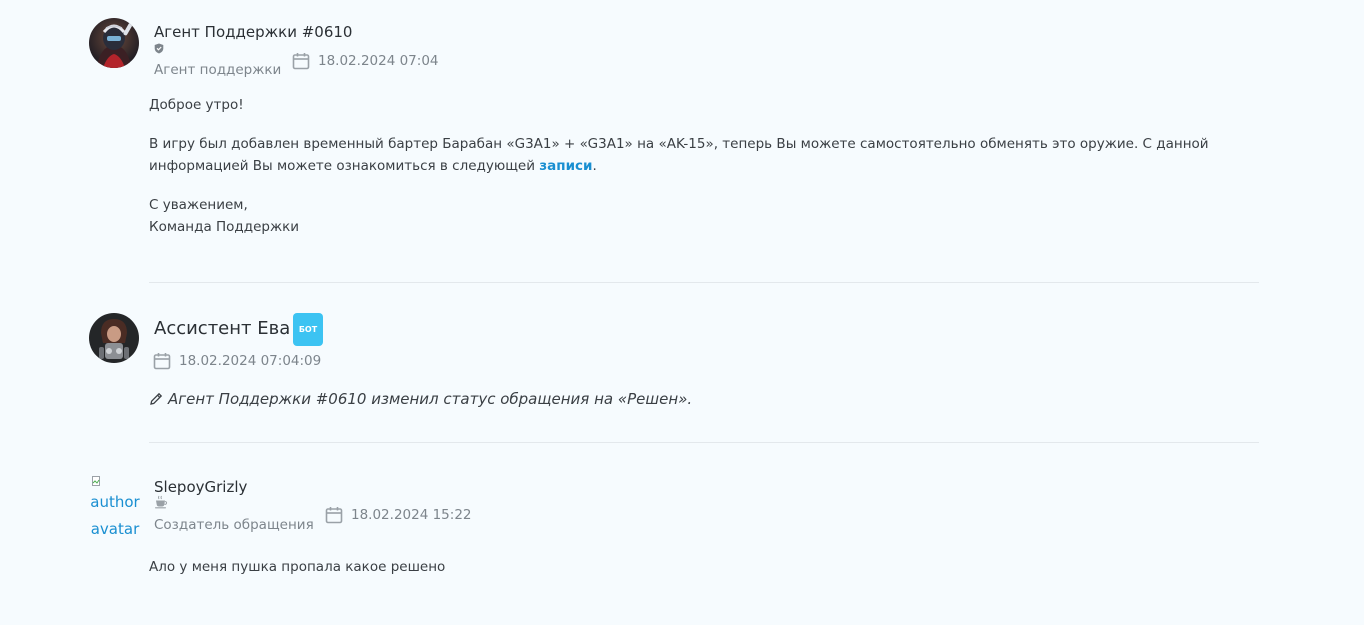 The height and width of the screenshot is (625, 1364). I want to click on agent-role: Агент поддержки, so click(218, 70).